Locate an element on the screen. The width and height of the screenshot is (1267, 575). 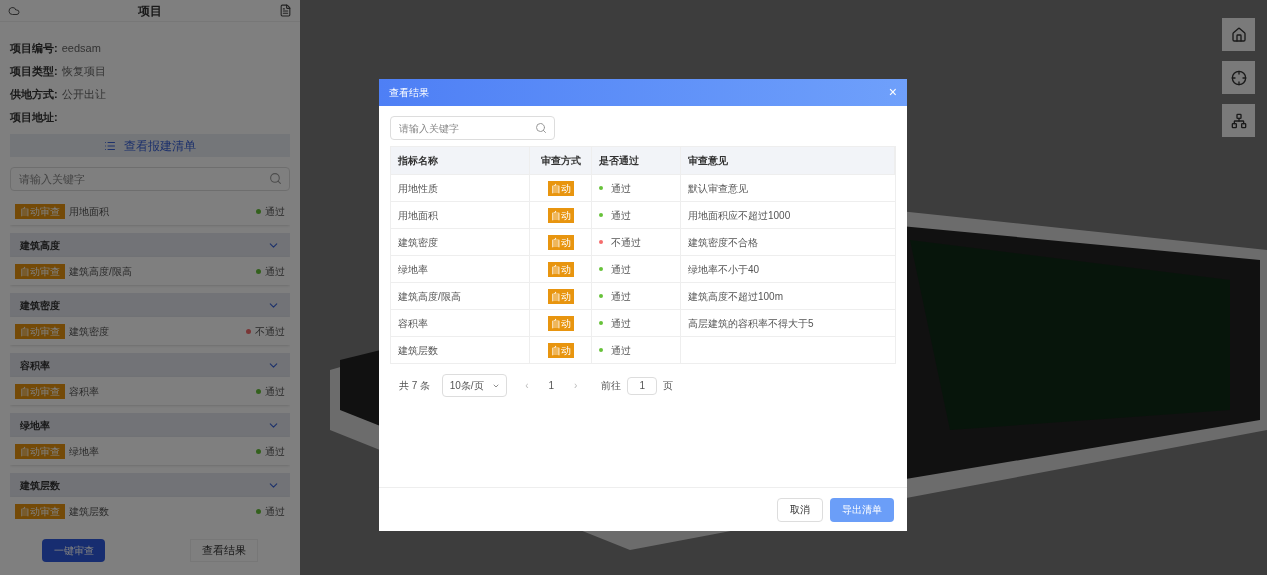
table-cell: 建筑高度/限高 is located at coordinates (460, 296).